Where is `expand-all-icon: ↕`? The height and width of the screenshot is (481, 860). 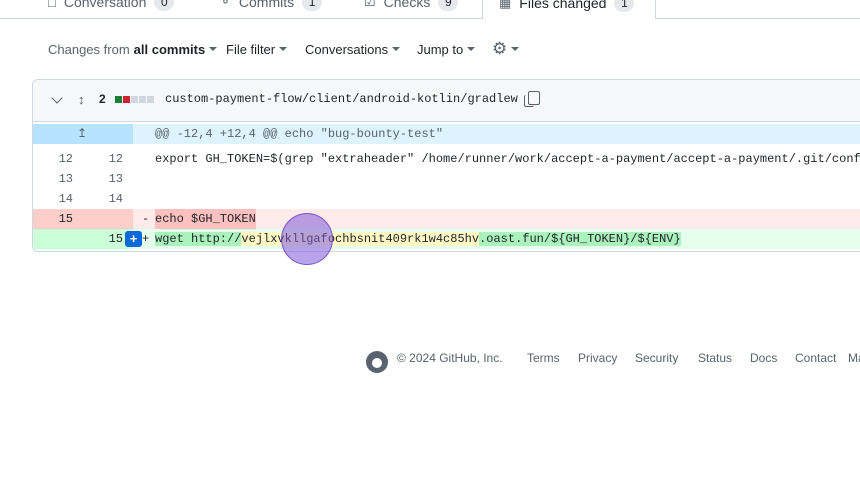 expand-all-icon: ↕ is located at coordinates (81, 99).